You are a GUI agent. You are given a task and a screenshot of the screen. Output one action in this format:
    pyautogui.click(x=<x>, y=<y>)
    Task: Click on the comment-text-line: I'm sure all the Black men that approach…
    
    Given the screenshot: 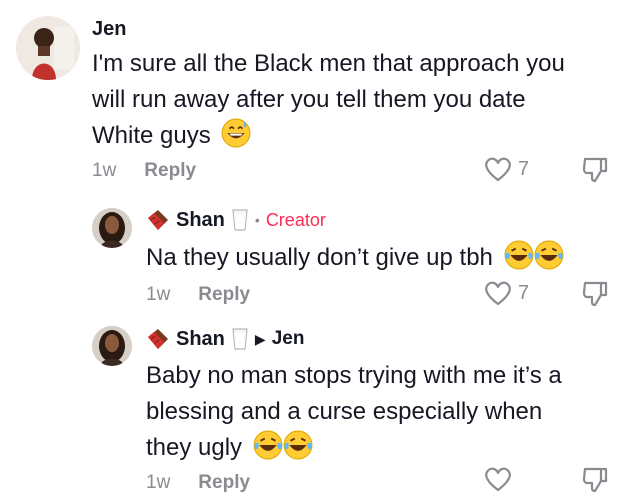 What is the action you would take?
    pyautogui.click(x=328, y=63)
    